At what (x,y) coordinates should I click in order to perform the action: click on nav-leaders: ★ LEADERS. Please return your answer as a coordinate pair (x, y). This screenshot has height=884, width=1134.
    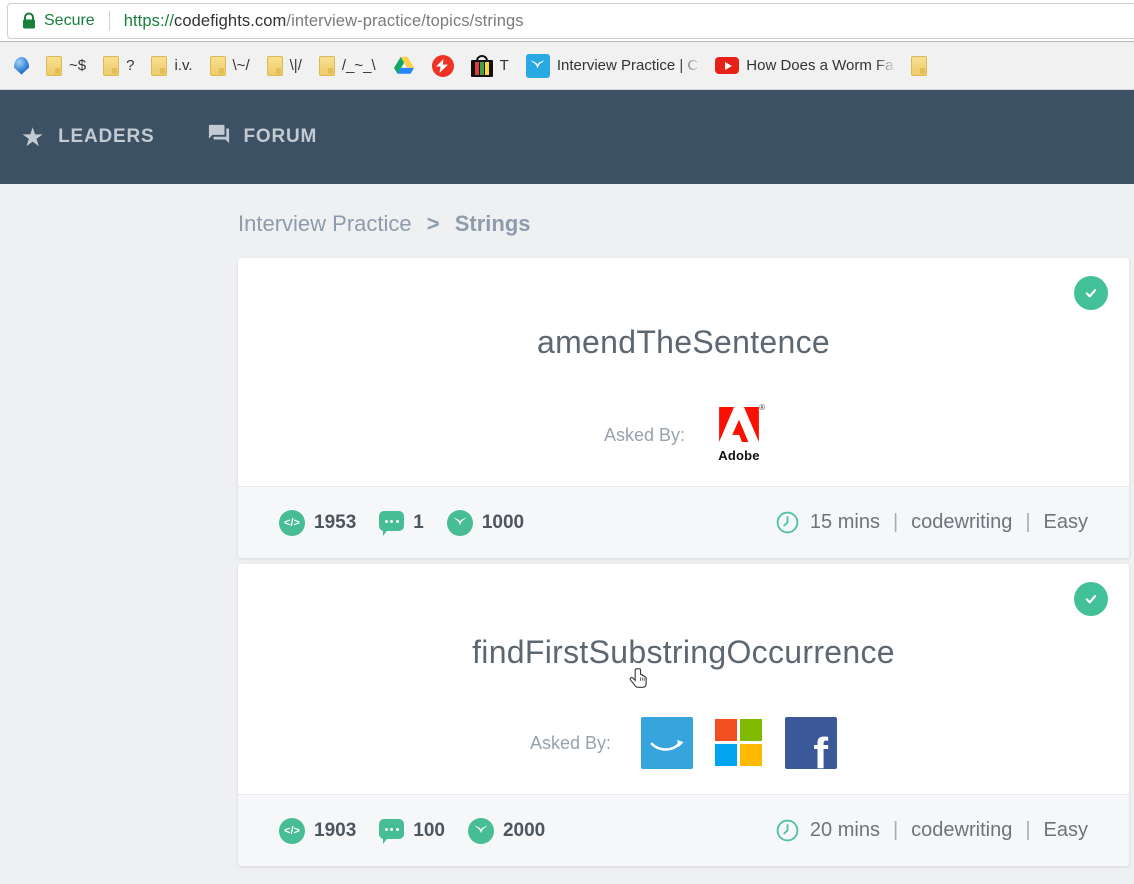
    Looking at the image, I should click on (88, 137).